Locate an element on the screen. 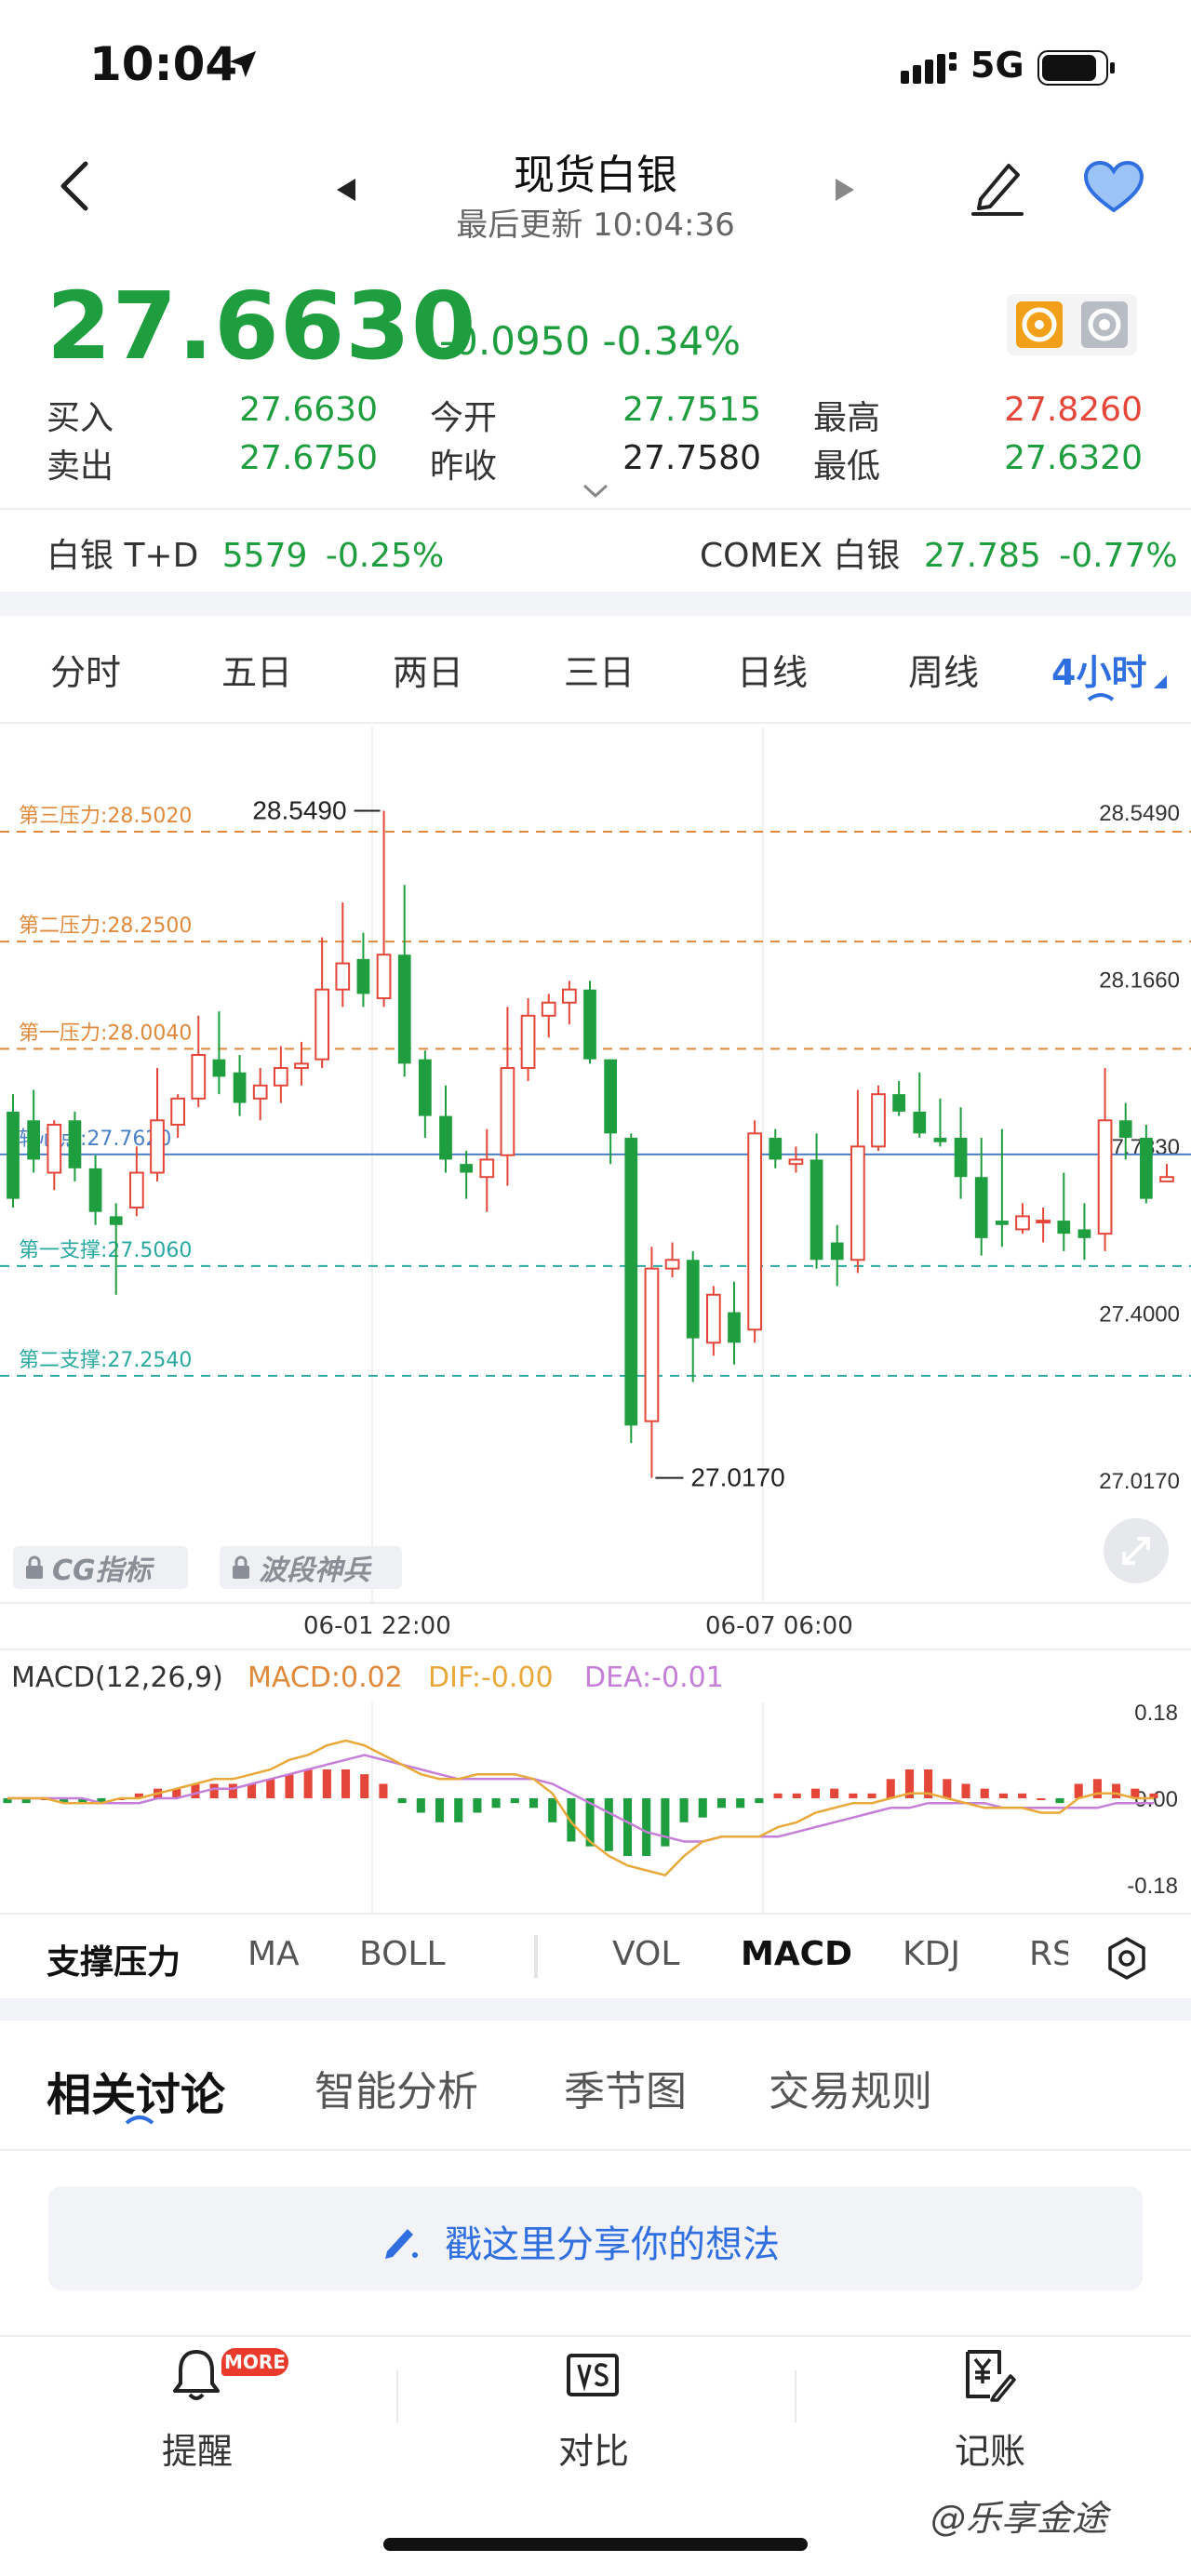 The width and height of the screenshot is (1191, 2576). expand-quote-chevron-icon is located at coordinates (595, 491).